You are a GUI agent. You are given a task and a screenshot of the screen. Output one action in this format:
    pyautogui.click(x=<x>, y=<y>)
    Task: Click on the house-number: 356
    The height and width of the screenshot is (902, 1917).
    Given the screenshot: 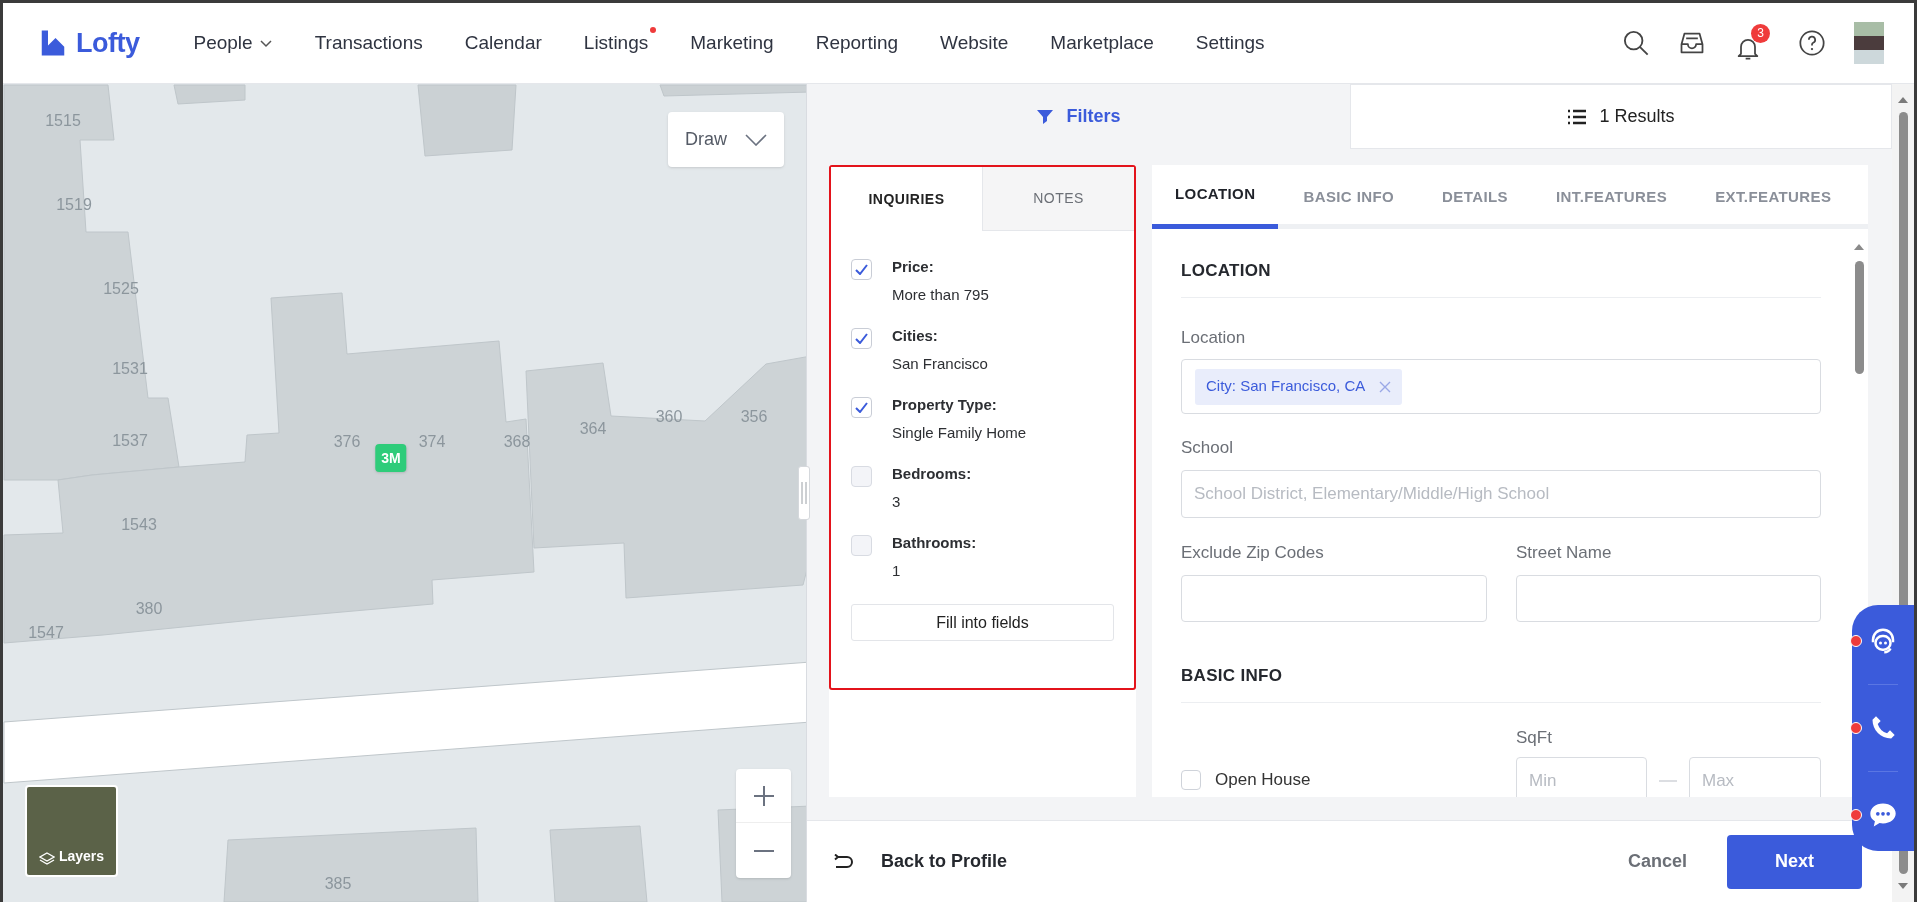 What is the action you would take?
    pyautogui.click(x=754, y=417)
    